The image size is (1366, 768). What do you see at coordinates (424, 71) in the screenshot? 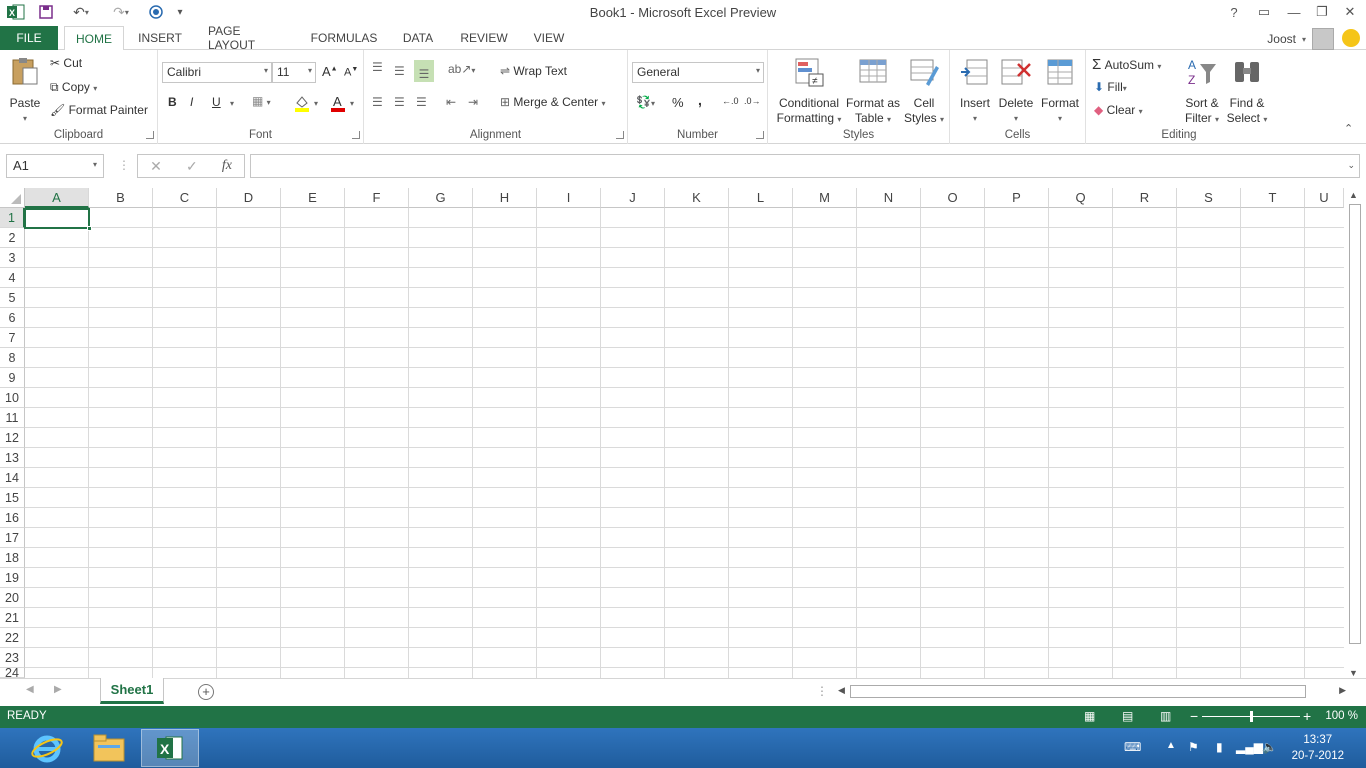
I see `bottom-align-icon: ☰` at bounding box center [424, 71].